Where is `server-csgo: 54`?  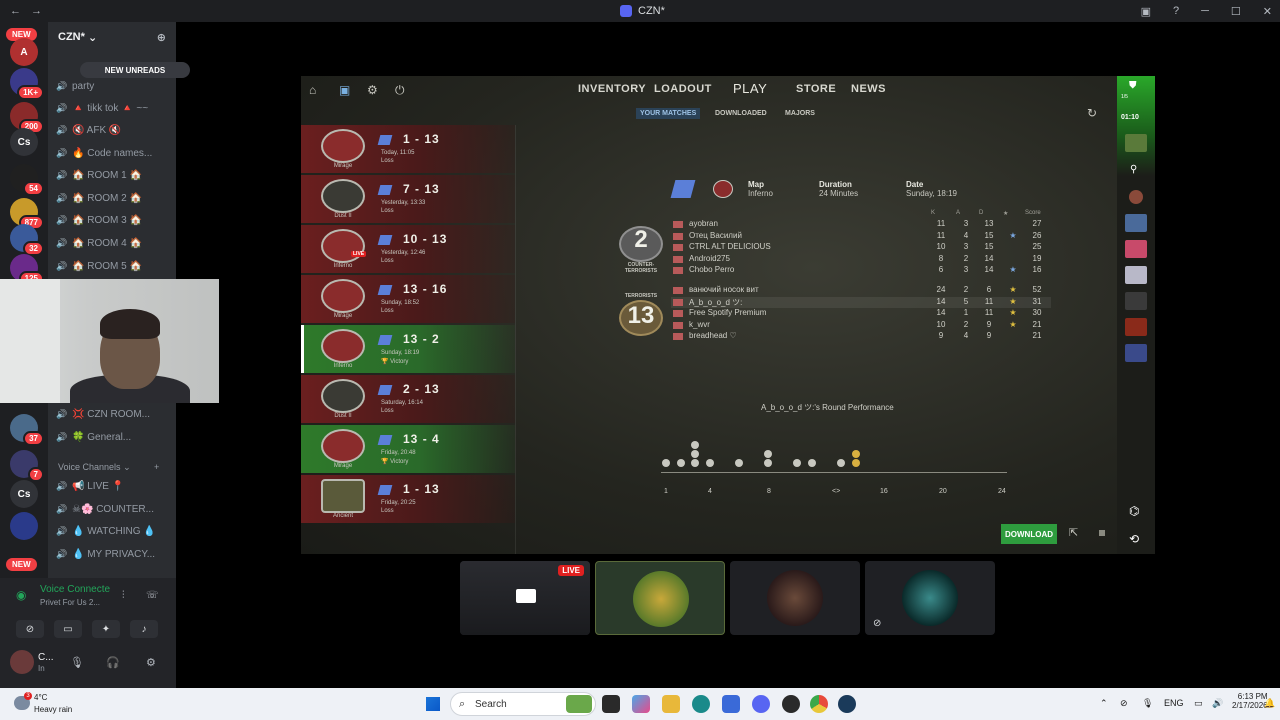
server-csgo: 54 is located at coordinates (27, 180).